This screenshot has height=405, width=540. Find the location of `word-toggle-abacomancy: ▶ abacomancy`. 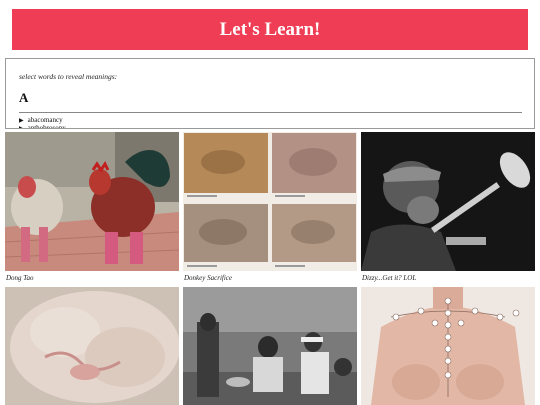

word-toggle-abacomancy: ▶ abacomancy is located at coordinates (41, 120).